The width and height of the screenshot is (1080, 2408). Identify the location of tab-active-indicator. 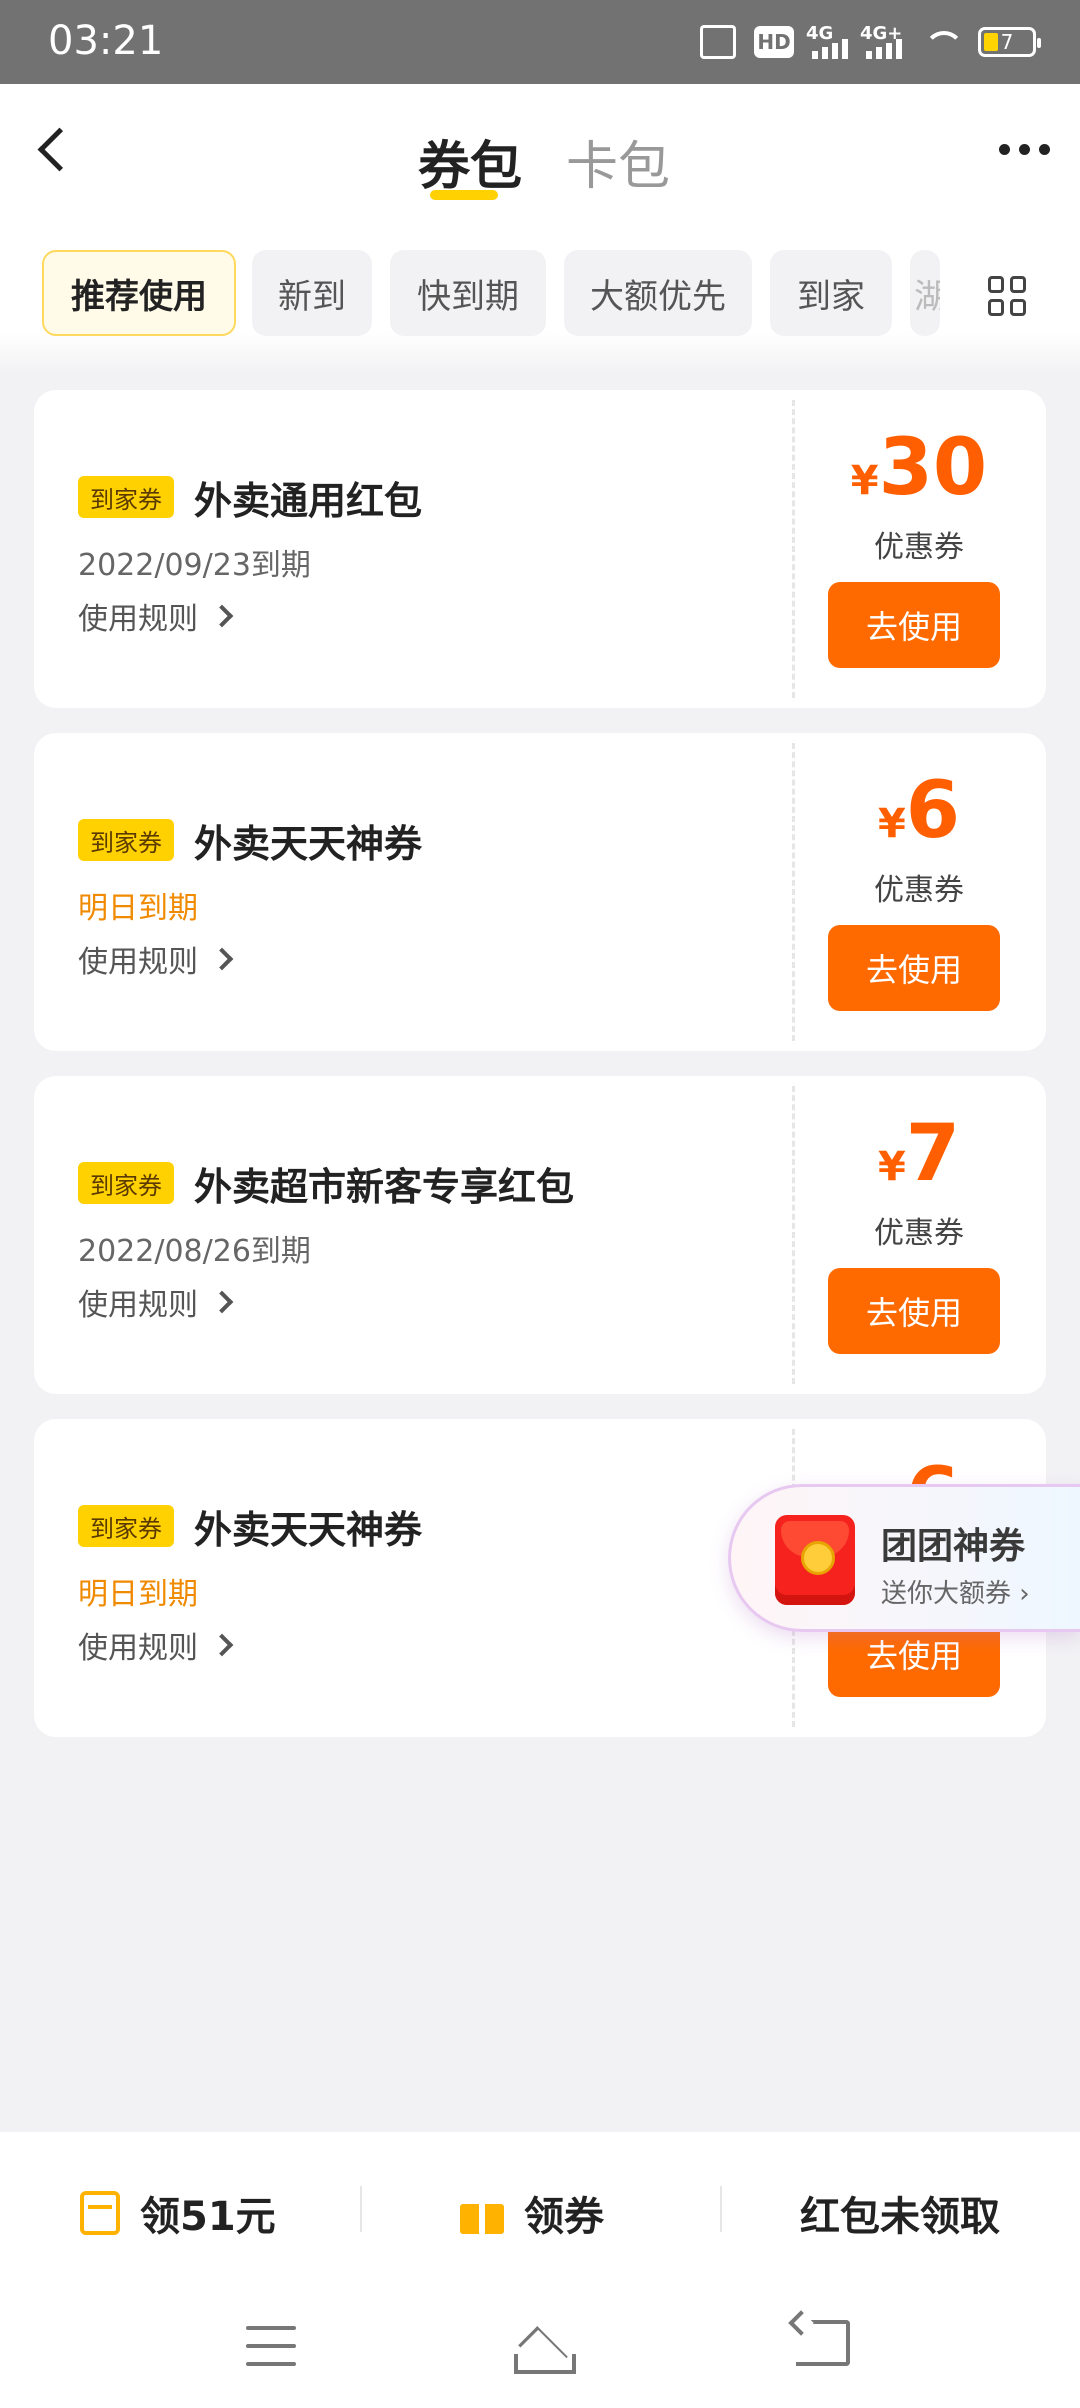
(464, 195).